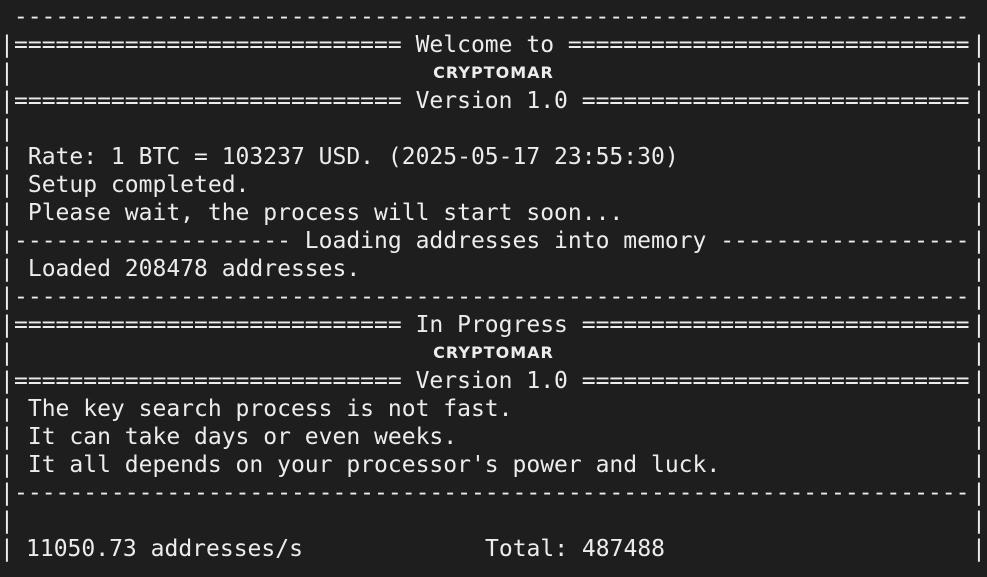 The image size is (987, 577). Describe the element at coordinates (493, 437) in the screenshot. I see `info-line: | It can take days or even weeks. |` at that location.